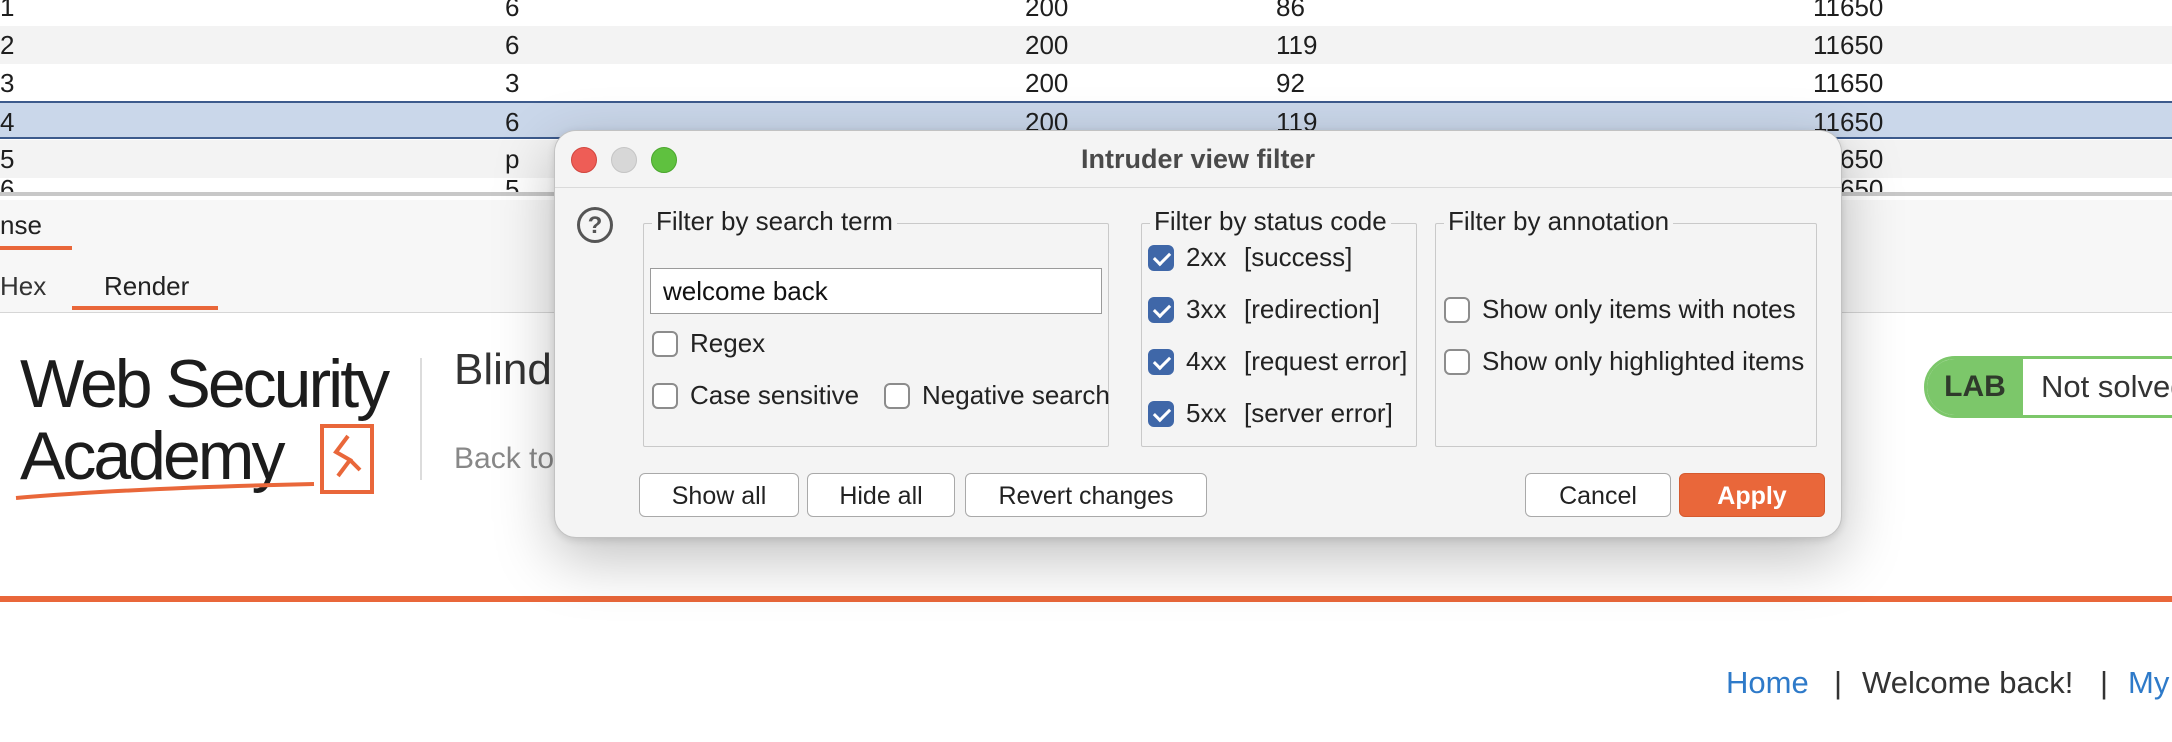 The image size is (2172, 742). Describe the element at coordinates (1639, 309) in the screenshot. I see `notes-only-label: Show only items with notes` at that location.